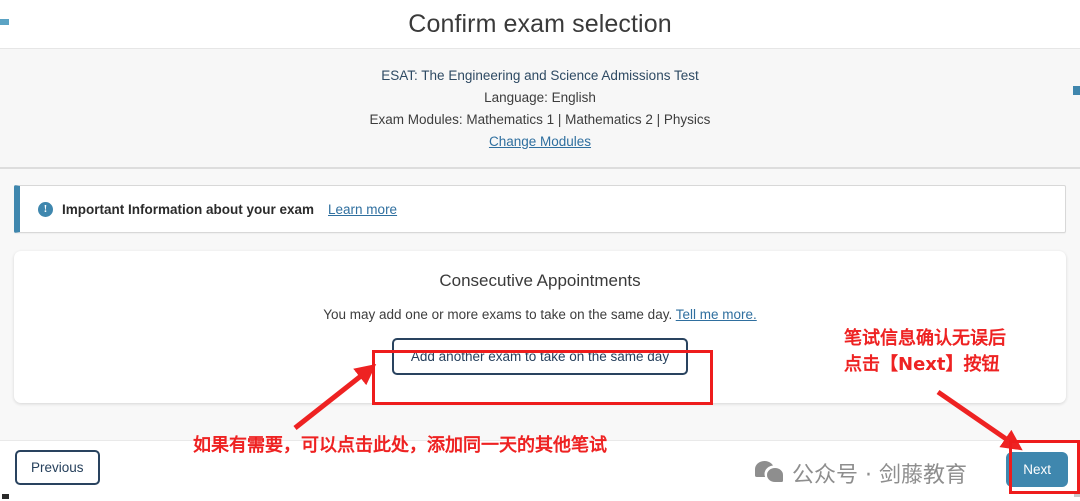 The height and width of the screenshot is (501, 1080). Describe the element at coordinates (188, 209) in the screenshot. I see `info-banner-text: Important Information about your exam` at that location.